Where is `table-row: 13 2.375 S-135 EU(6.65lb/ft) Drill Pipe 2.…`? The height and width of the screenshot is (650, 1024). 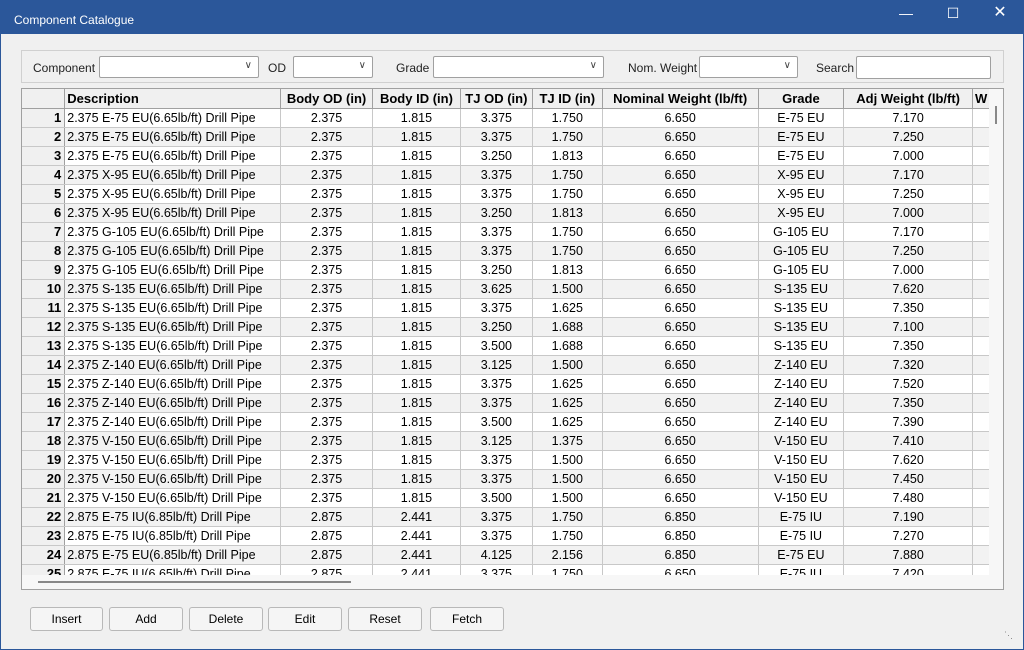 table-row: 13 2.375 S-135 EU(6.65lb/ft) Drill Pipe 2.… is located at coordinates (512, 346).